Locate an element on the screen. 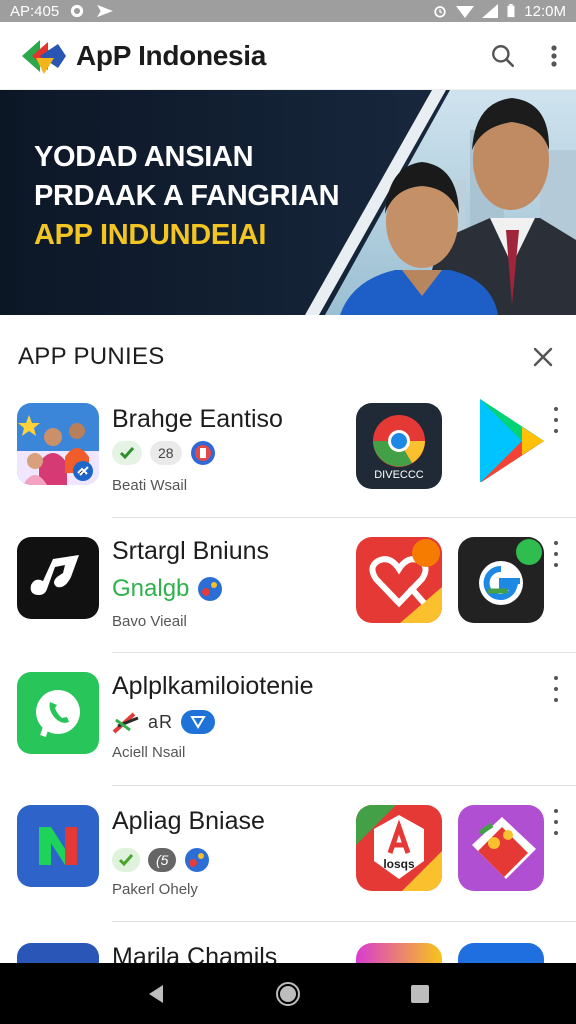 The width and height of the screenshot is (576, 1024). back-button is located at coordinates (156, 994).